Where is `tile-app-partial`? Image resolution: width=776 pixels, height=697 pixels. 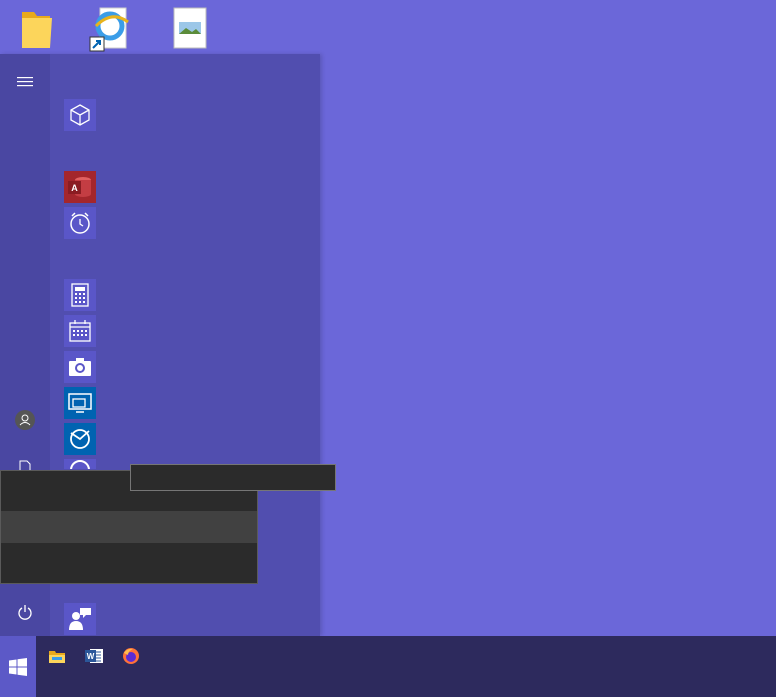
tile-app-partial is located at coordinates (80, 464).